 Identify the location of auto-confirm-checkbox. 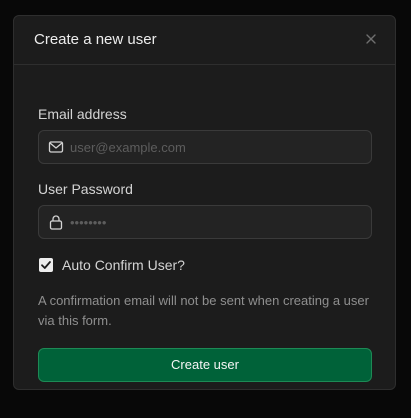
(46, 265).